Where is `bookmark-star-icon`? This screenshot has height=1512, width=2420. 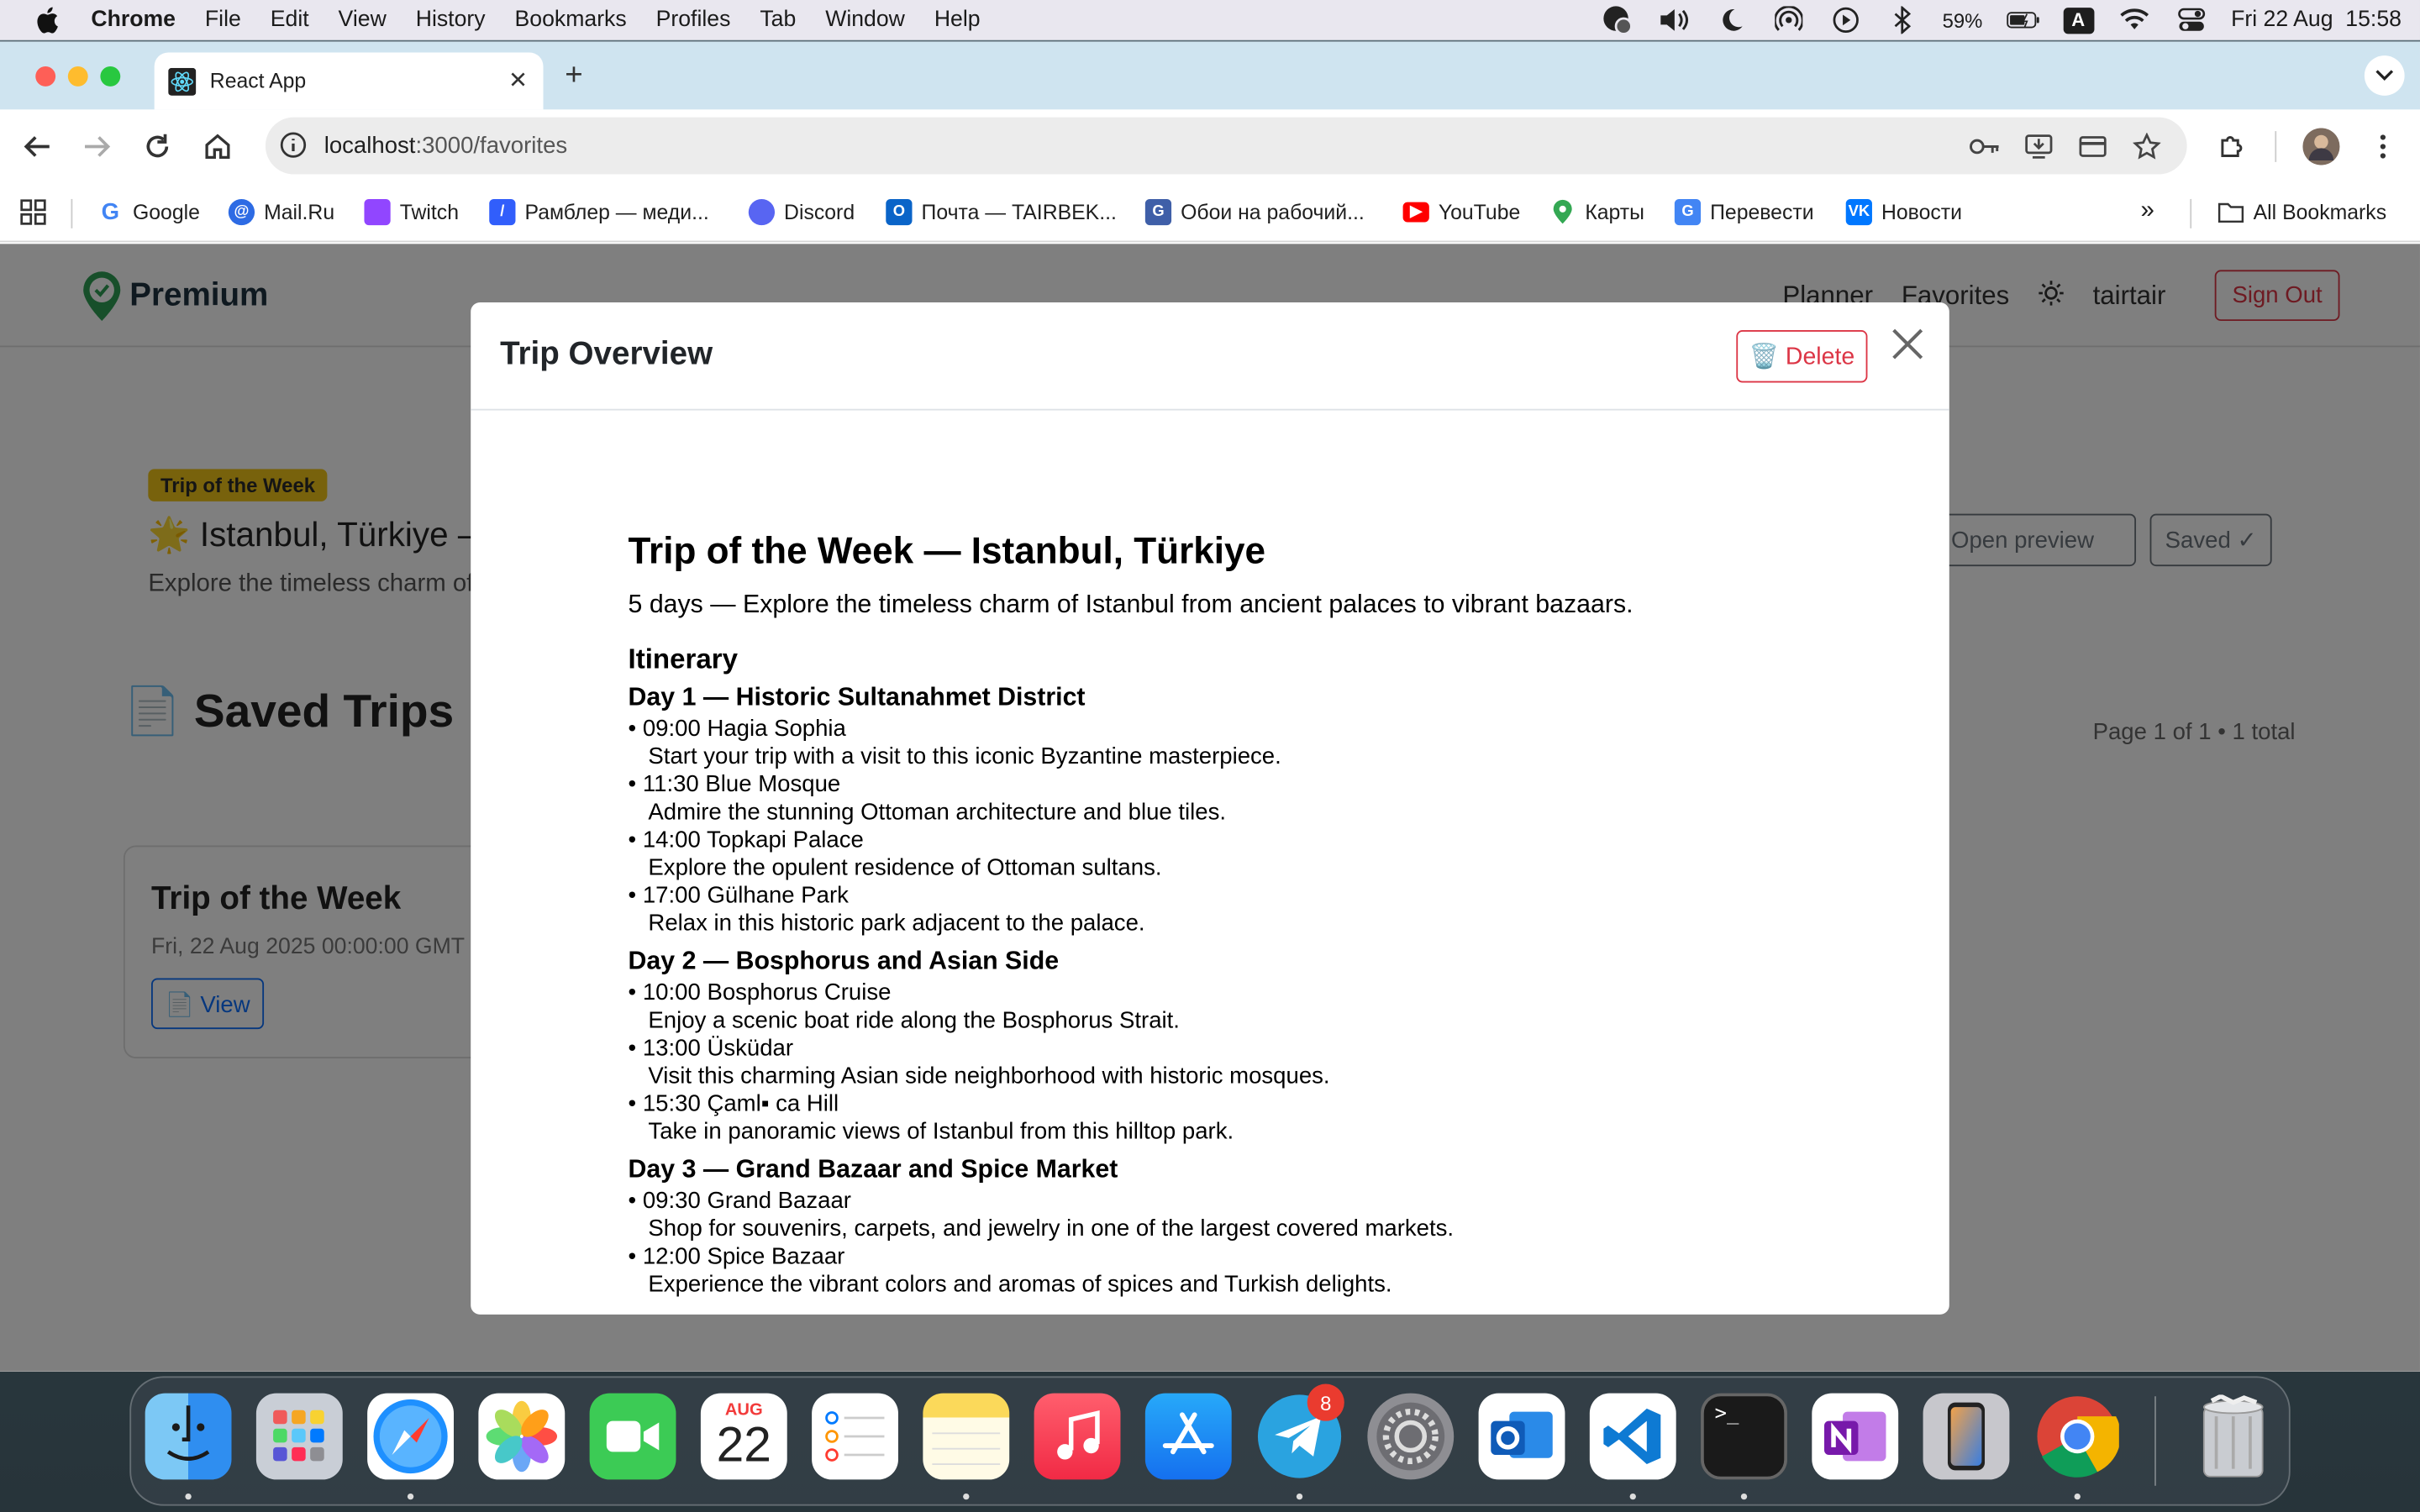
bookmark-star-icon is located at coordinates (2147, 146).